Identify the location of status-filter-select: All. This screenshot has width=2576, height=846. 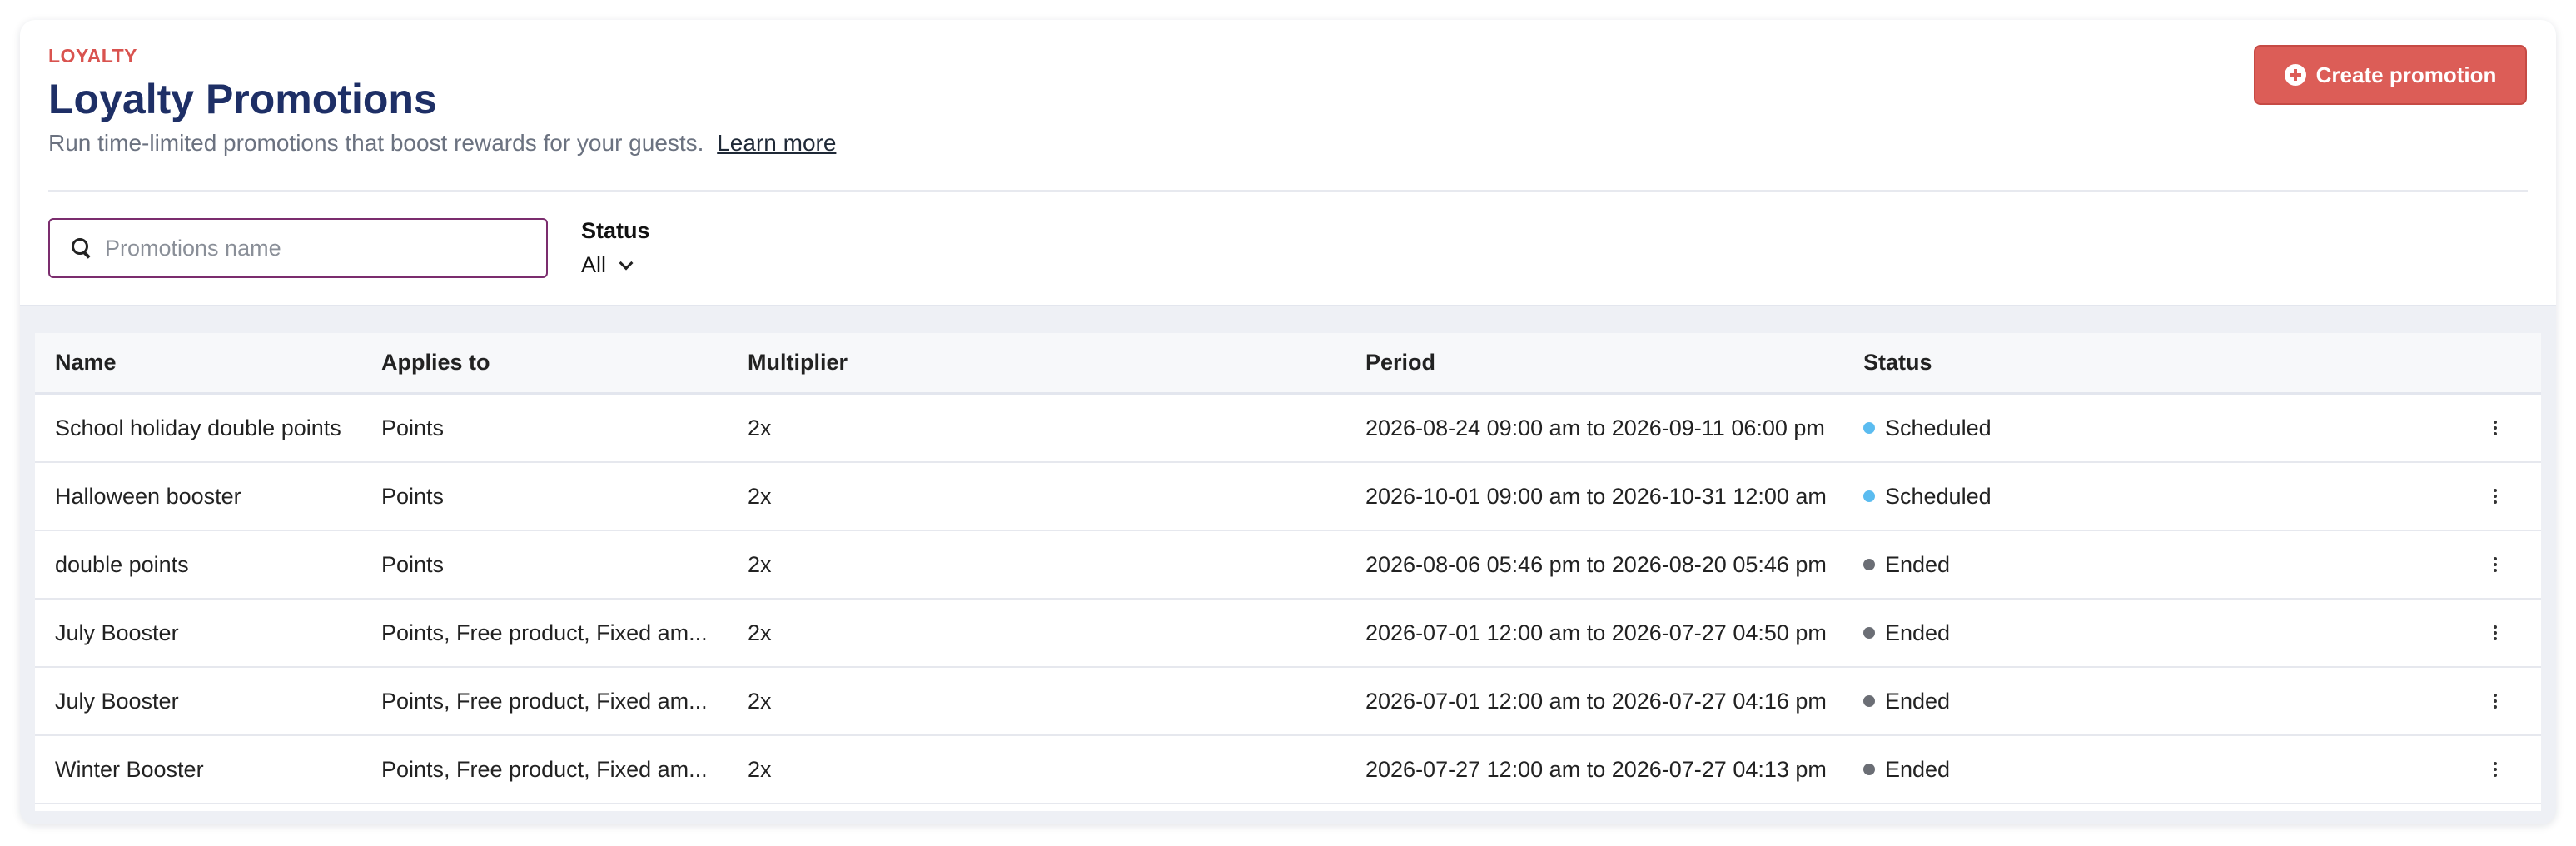
(615, 265).